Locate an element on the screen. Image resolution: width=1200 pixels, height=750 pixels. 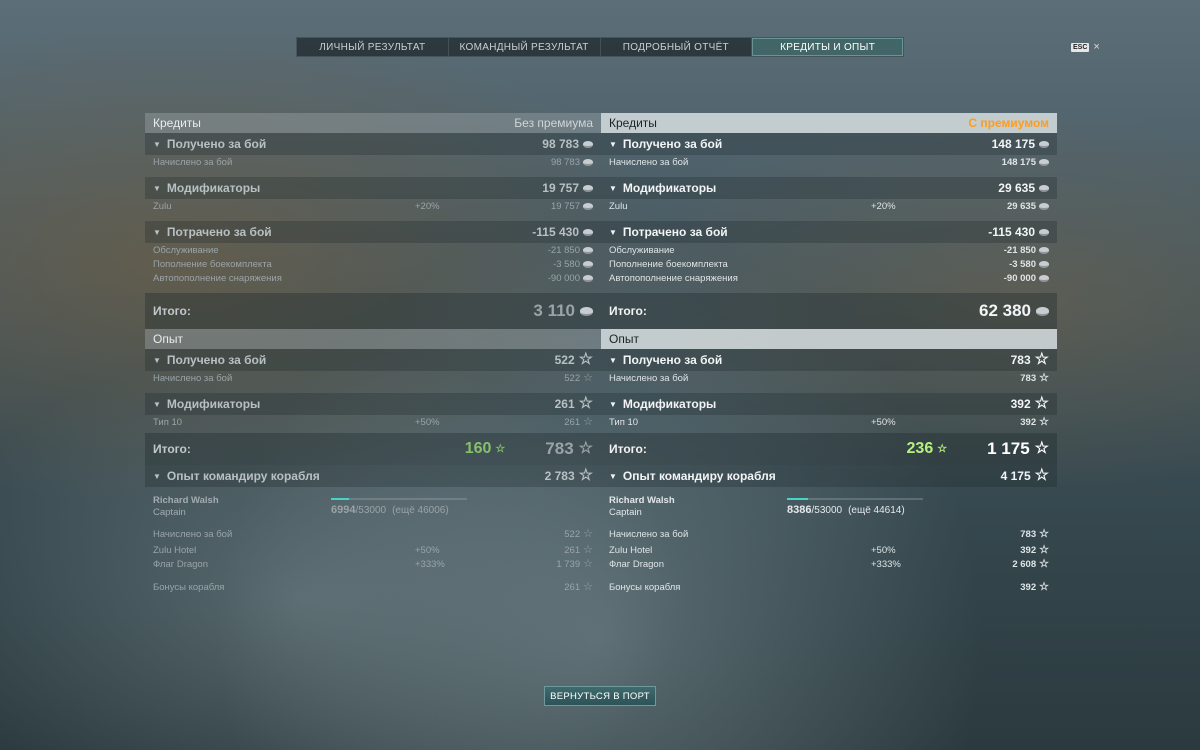
collapsible-section-header: Опыт командиру корабля 4 175☆ is located at coordinates (829, 476).